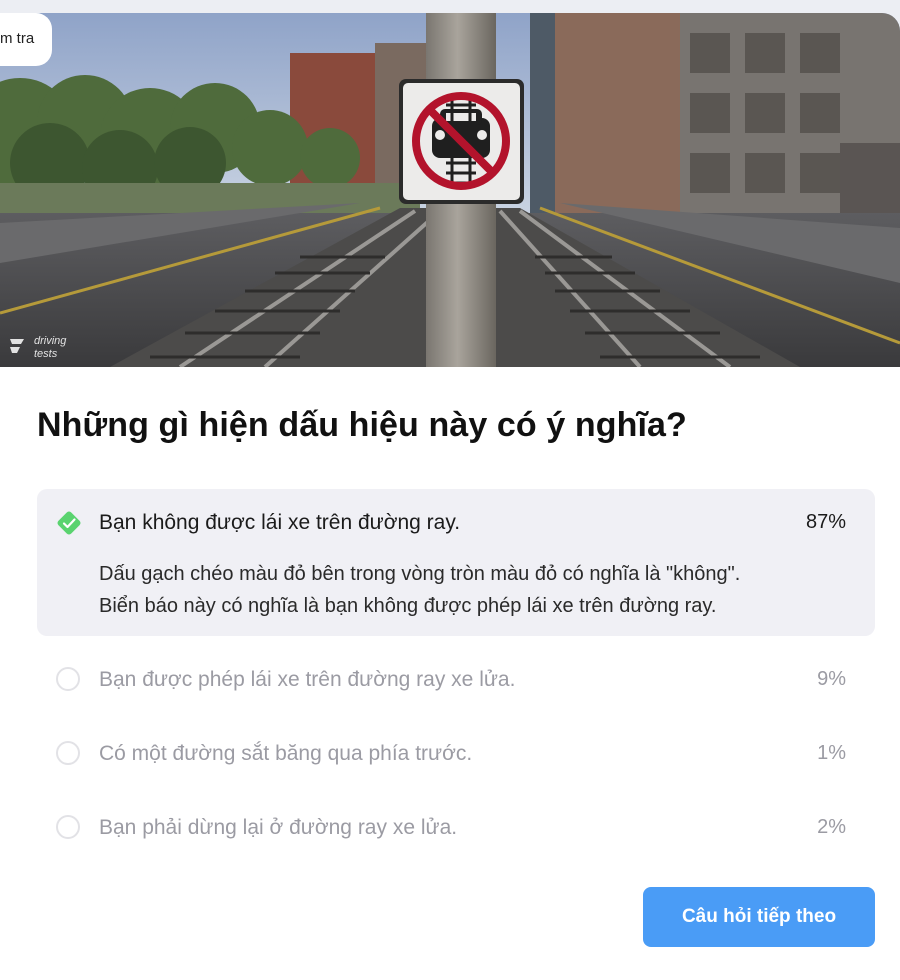  Describe the element at coordinates (278, 827) in the screenshot. I see `answer-label: Bạn phải dừng lại ở đường ray xe lửa.` at that location.